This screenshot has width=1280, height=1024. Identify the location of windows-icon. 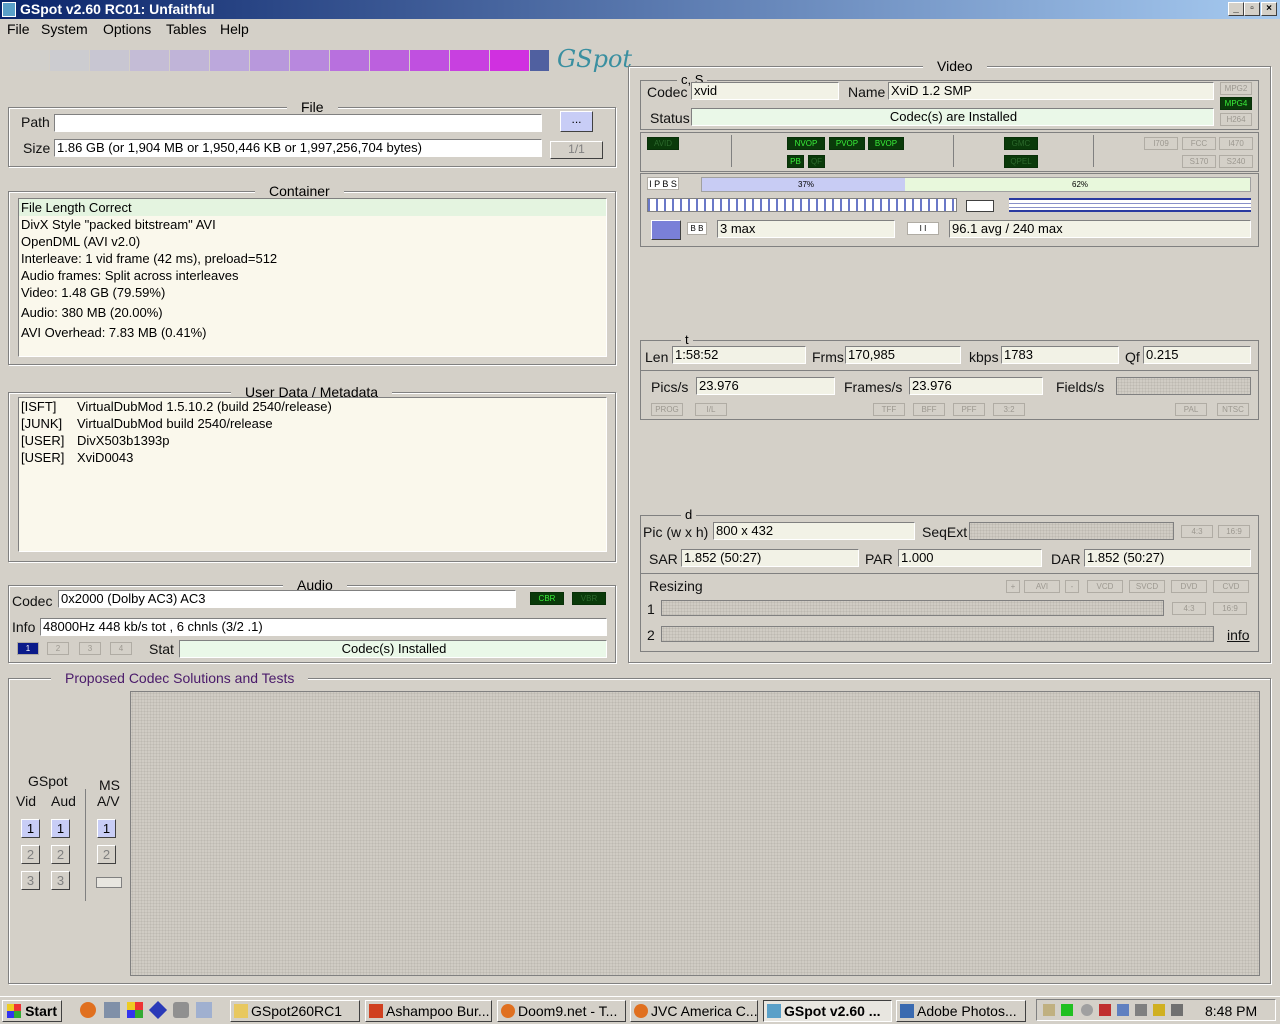
(135, 1010).